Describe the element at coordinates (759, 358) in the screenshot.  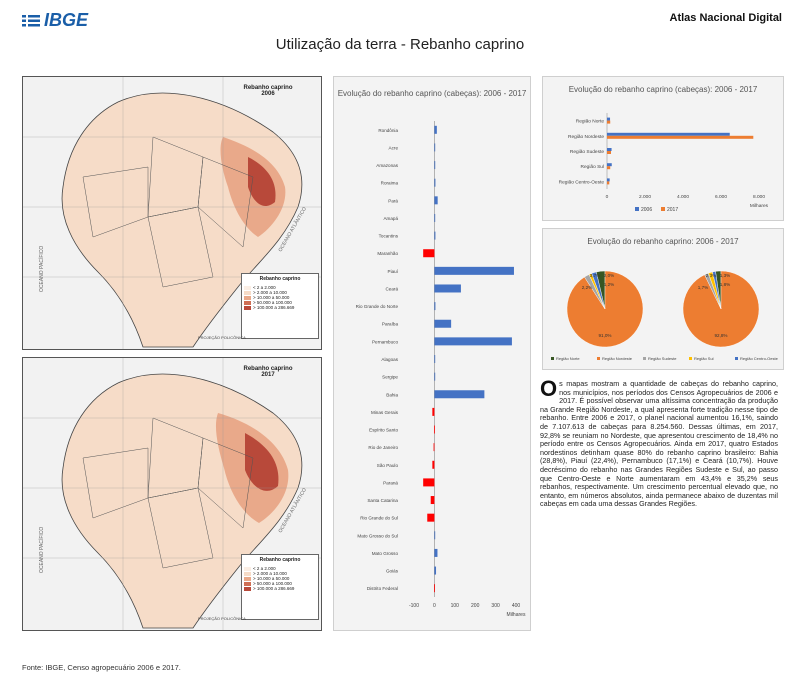
I see `pie-legend-label: Região Centro-Oeste` at that location.